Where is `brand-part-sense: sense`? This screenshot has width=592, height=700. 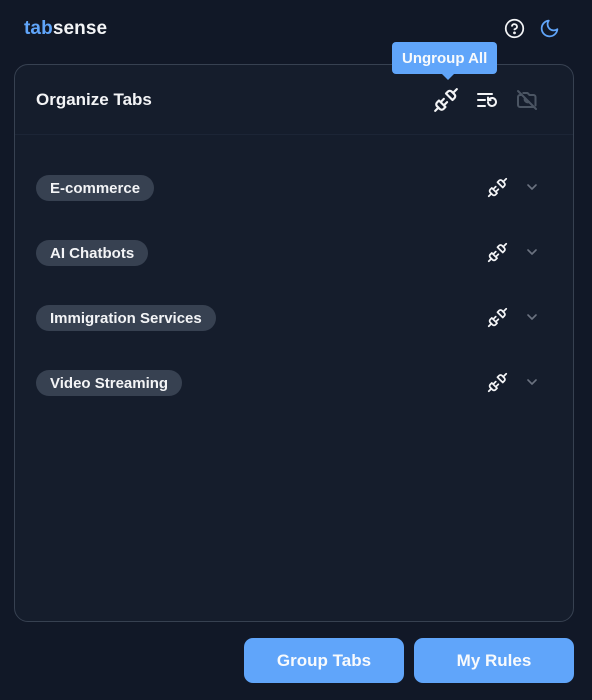 brand-part-sense: sense is located at coordinates (80, 28).